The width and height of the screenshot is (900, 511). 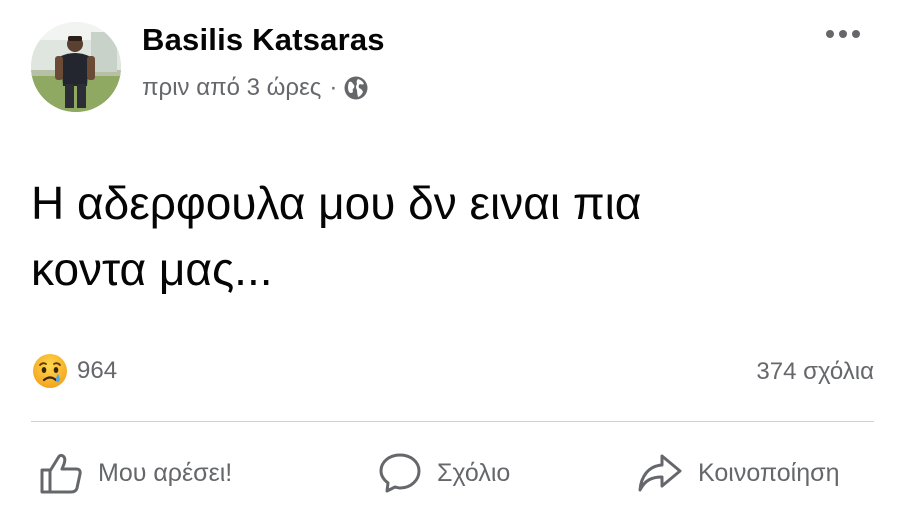 I want to click on post-meta: πριν από 3 ώρες ·, so click(x=255, y=88).